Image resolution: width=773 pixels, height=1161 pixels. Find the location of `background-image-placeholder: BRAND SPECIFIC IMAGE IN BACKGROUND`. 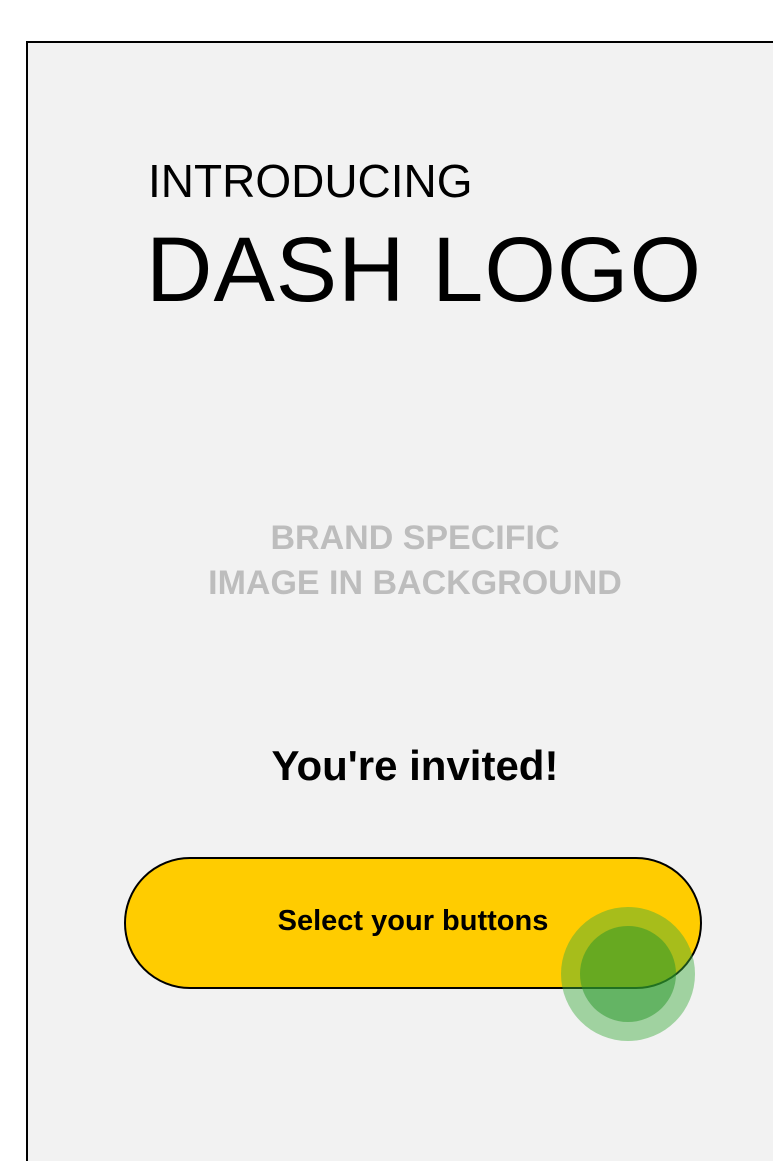

background-image-placeholder: BRAND SPECIFIC IMAGE IN BACKGROUND is located at coordinates (415, 561).